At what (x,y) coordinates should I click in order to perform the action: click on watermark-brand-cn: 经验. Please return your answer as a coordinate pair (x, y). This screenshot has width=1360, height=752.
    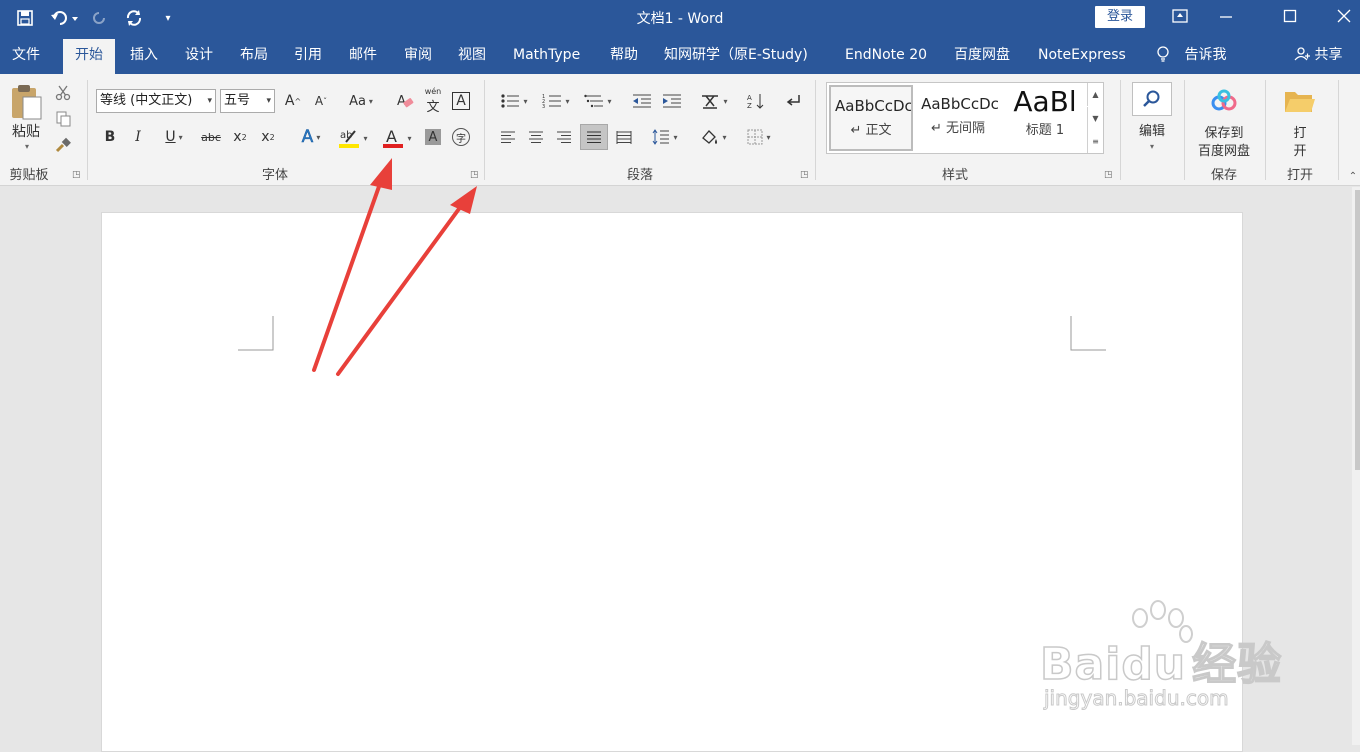
    Looking at the image, I should click on (1237, 664).